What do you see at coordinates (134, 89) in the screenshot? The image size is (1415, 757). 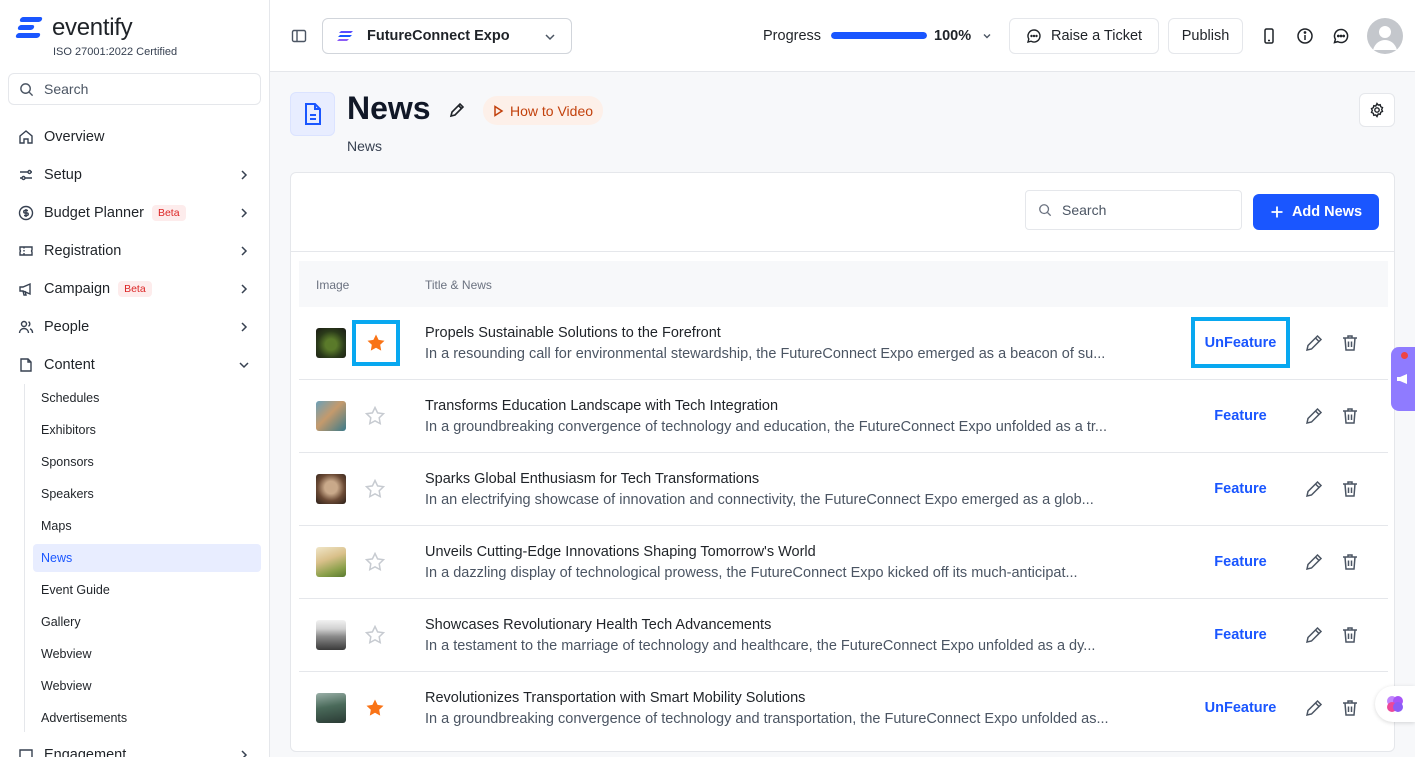 I see `sidebar-search-input: Search` at bounding box center [134, 89].